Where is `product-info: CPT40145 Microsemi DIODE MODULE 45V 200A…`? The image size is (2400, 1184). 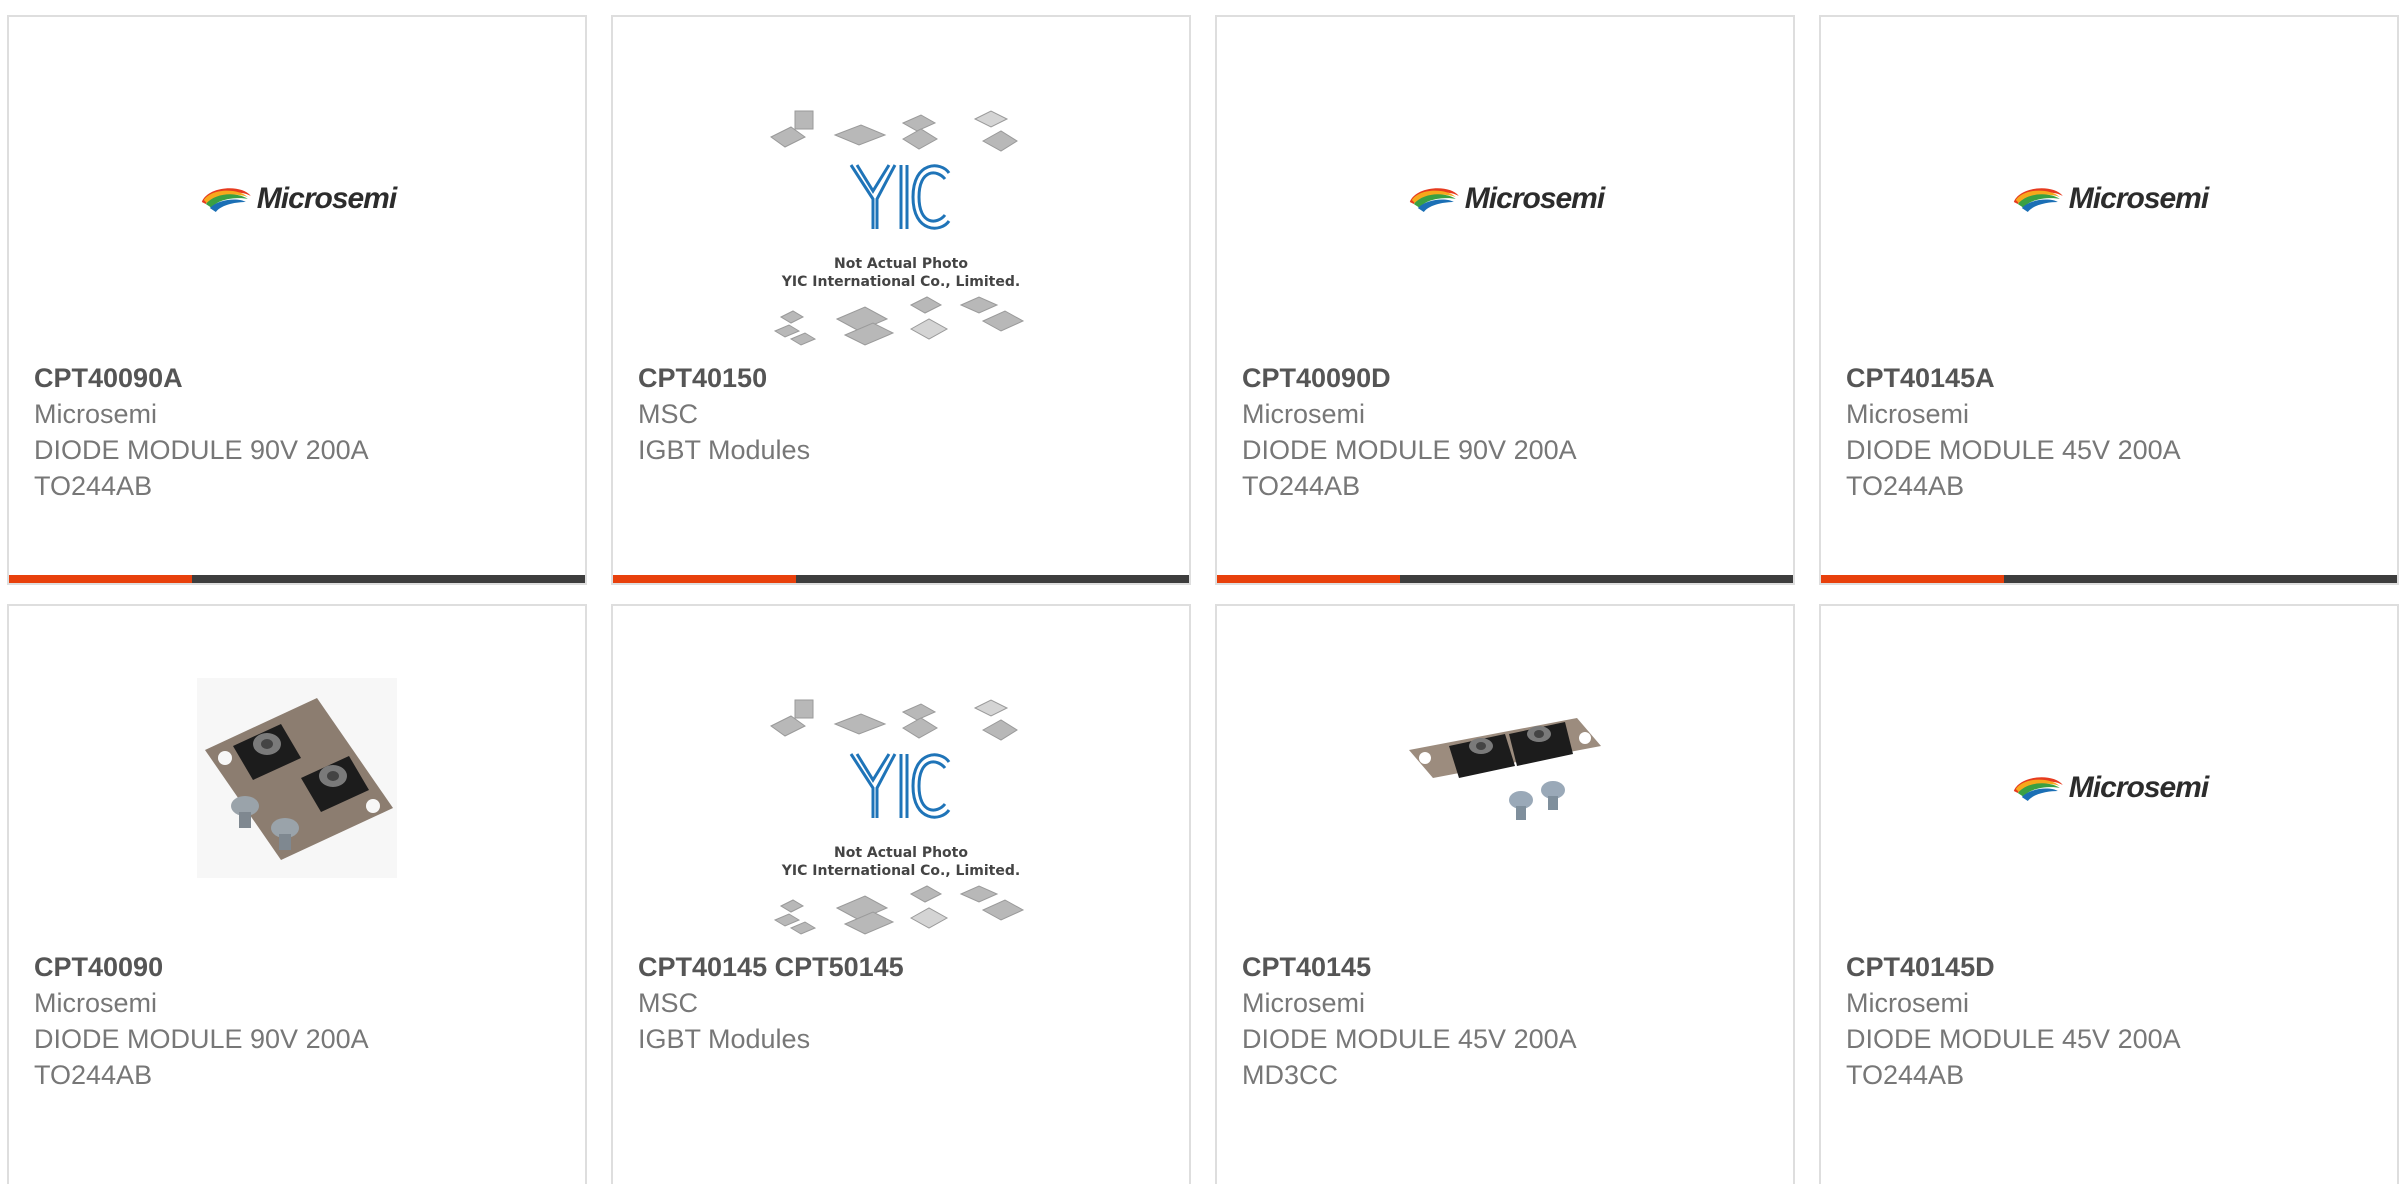 product-info: CPT40145 Microsemi DIODE MODULE 45V 200A… is located at coordinates (1507, 1021).